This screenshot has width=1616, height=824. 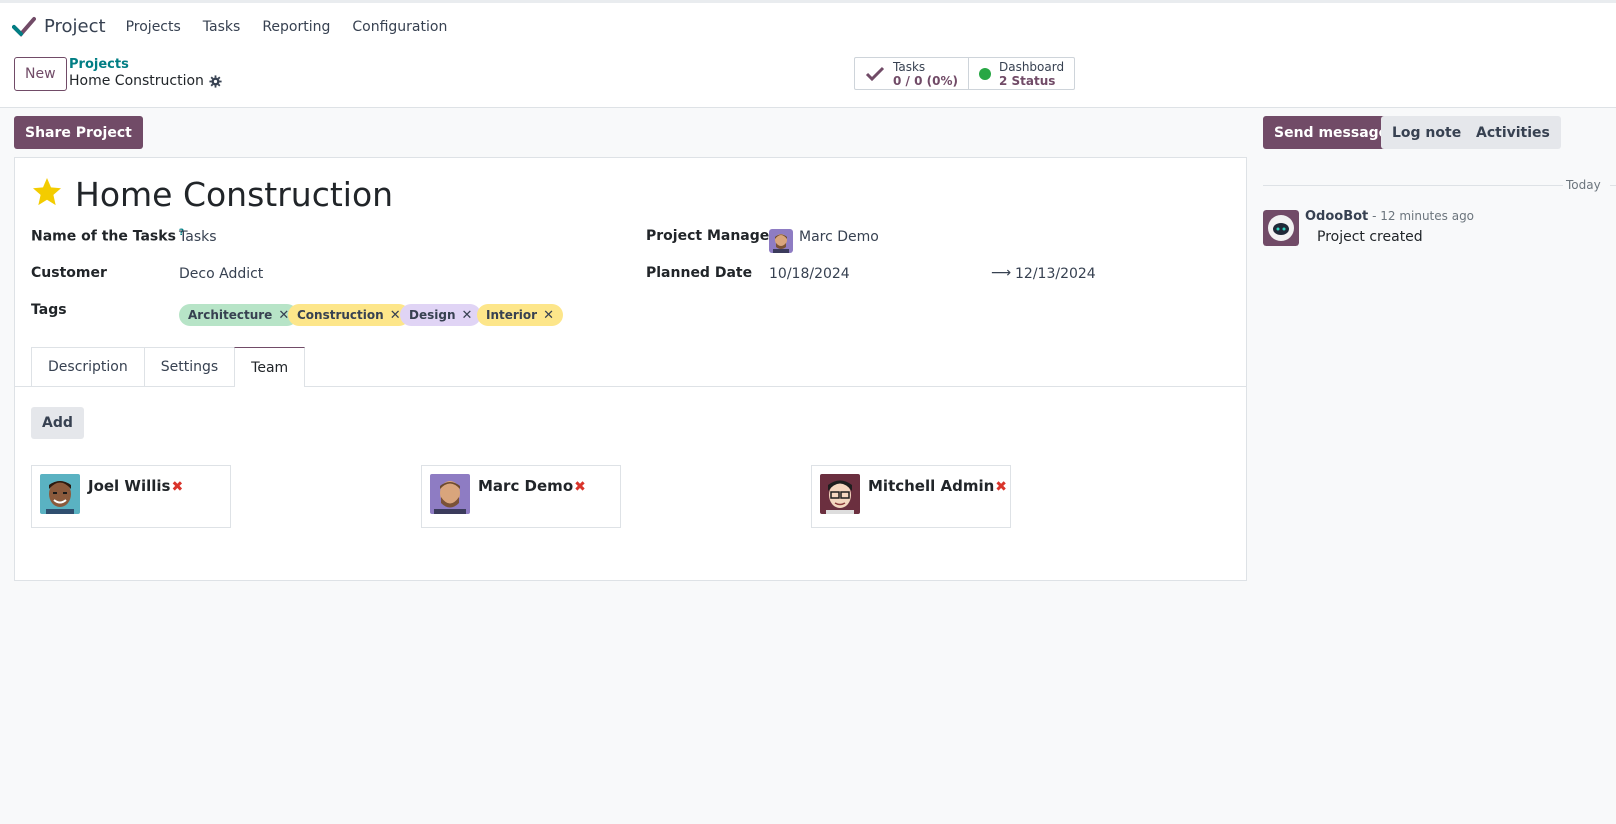 I want to click on check-icon, so click(x=875, y=73).